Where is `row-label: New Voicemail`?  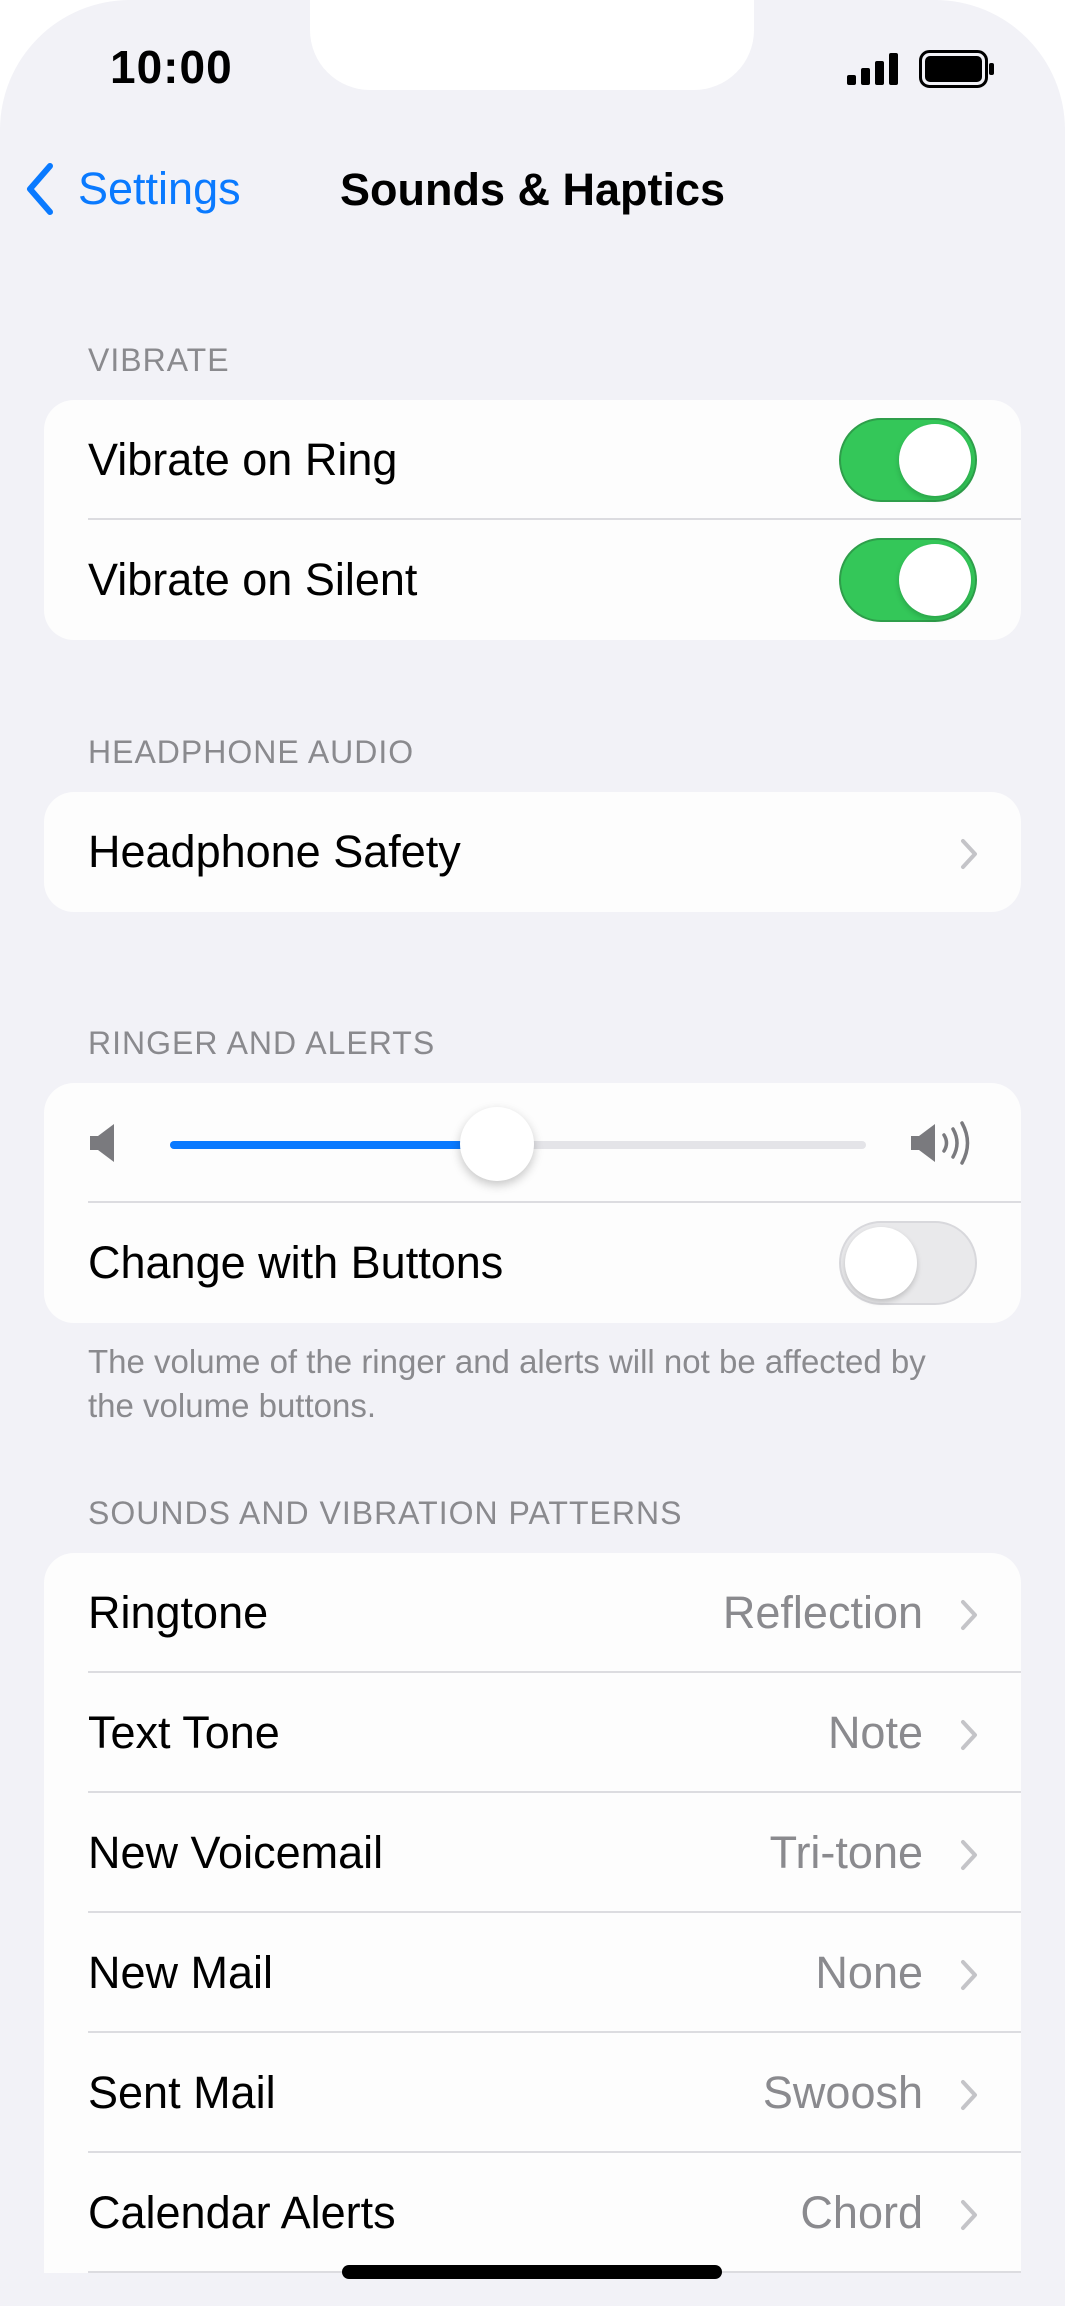 row-label: New Voicemail is located at coordinates (236, 1852).